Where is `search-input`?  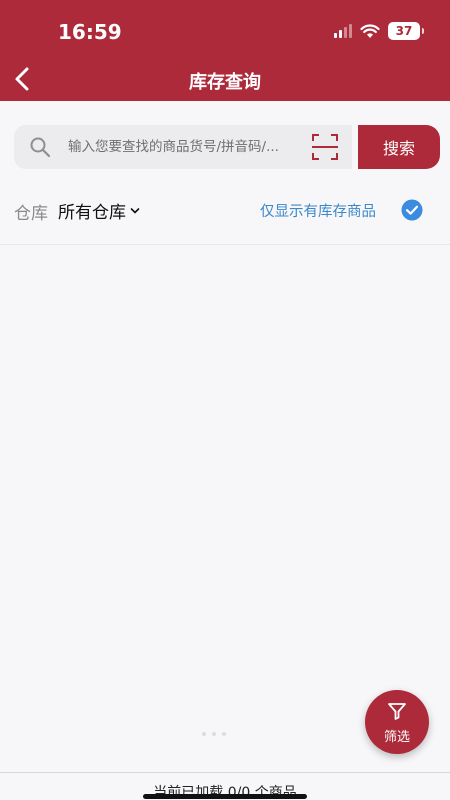
search-input is located at coordinates (188, 147).